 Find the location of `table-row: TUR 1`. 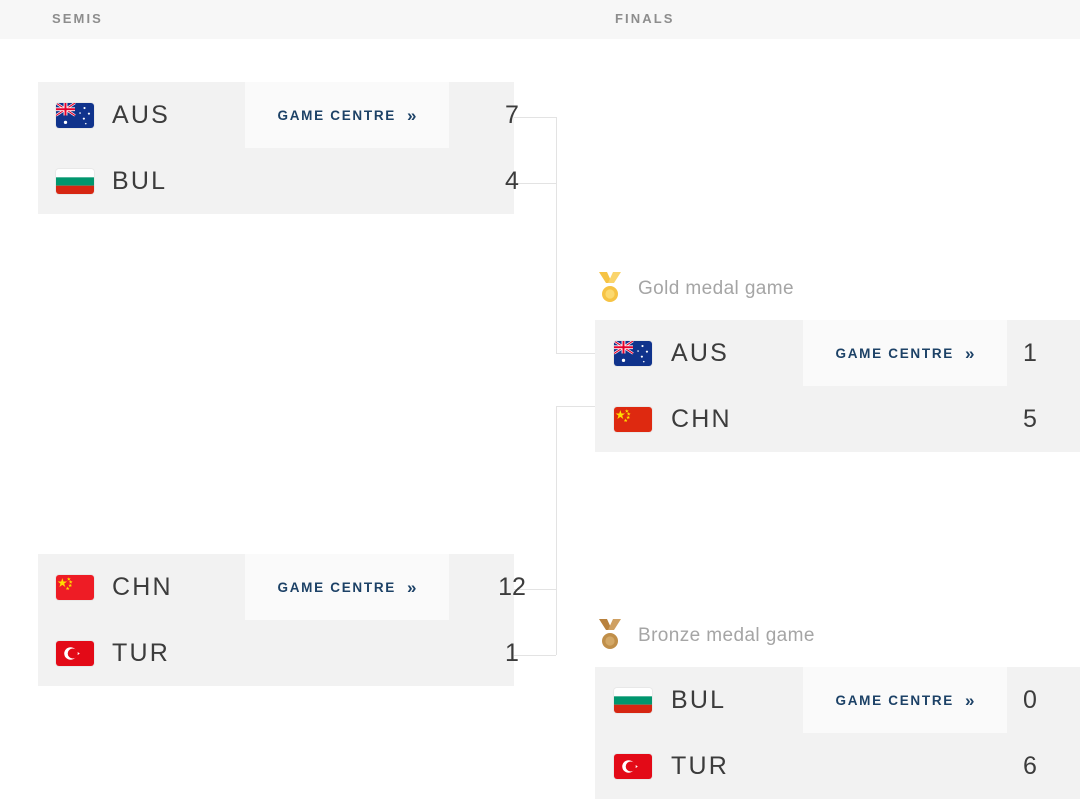

table-row: TUR 1 is located at coordinates (278, 653).